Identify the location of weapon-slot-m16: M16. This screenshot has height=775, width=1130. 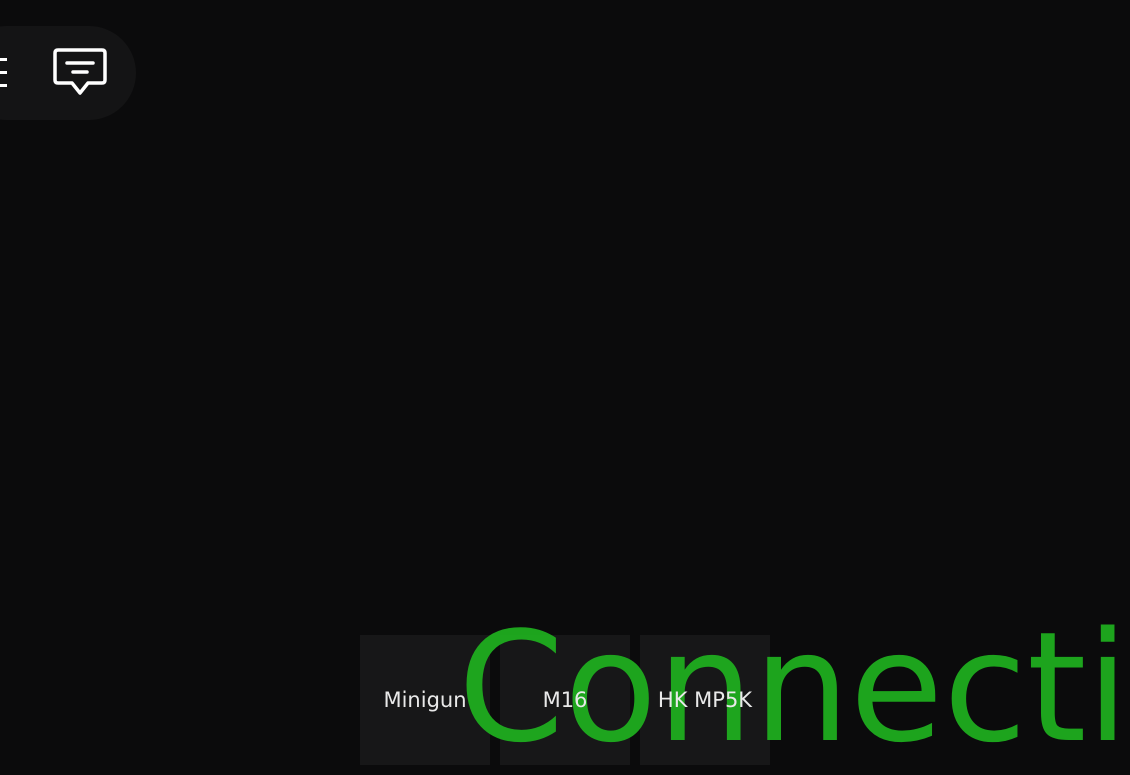
(565, 700).